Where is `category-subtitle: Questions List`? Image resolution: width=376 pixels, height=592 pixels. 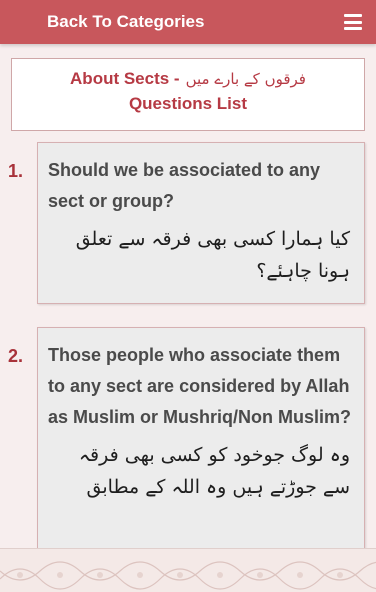 category-subtitle: Questions List is located at coordinates (188, 103).